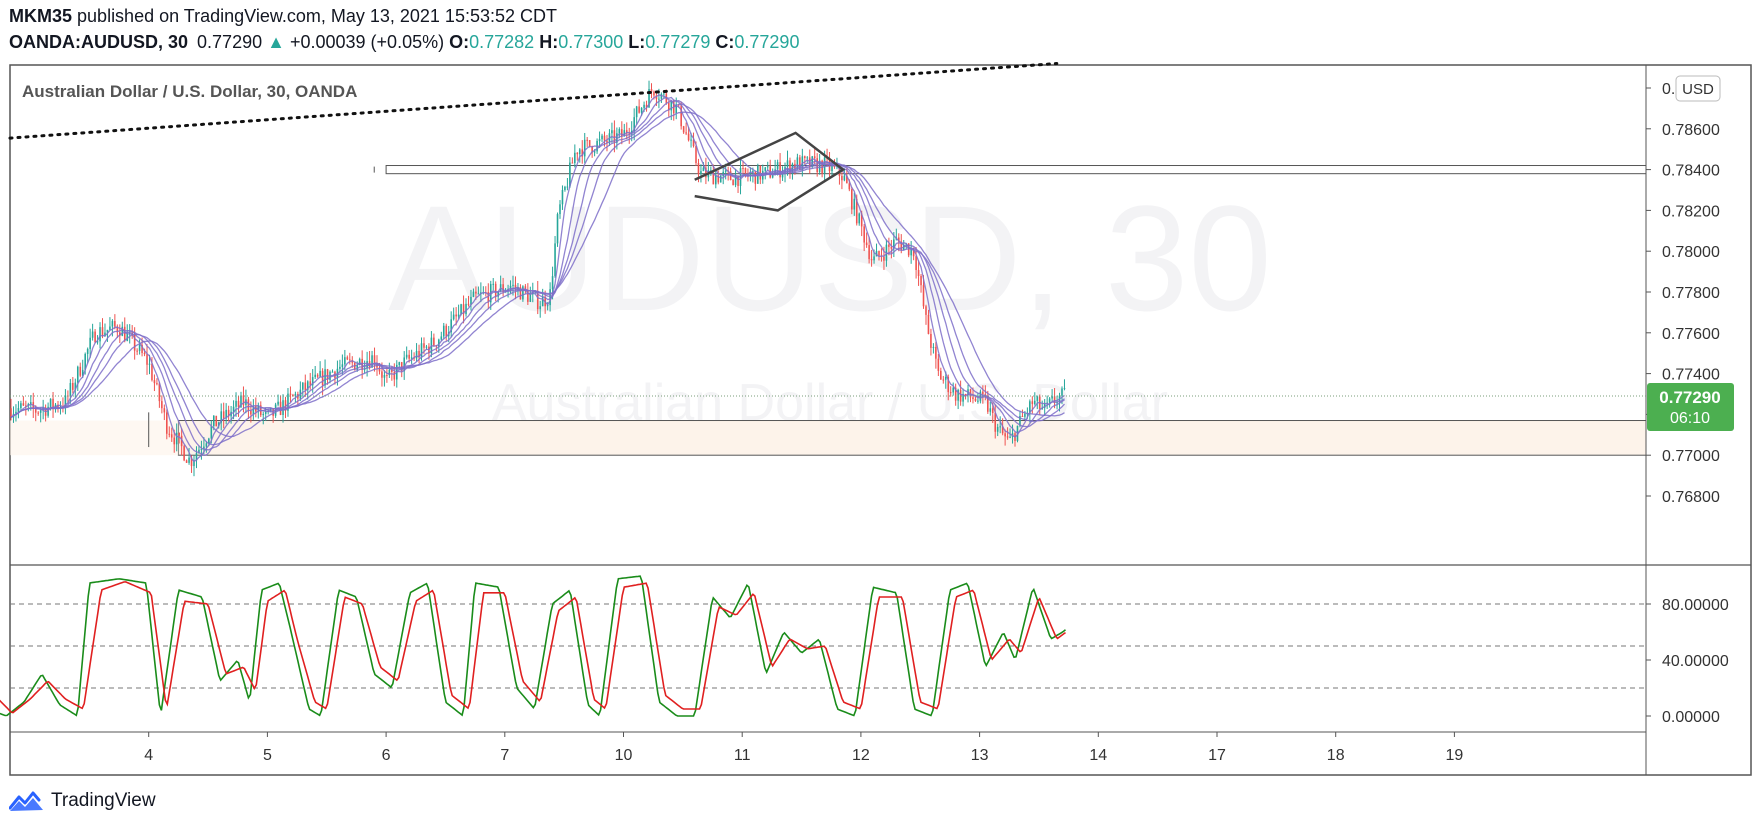  Describe the element at coordinates (1698, 89) in the screenshot. I see `currency-button: USD` at that location.